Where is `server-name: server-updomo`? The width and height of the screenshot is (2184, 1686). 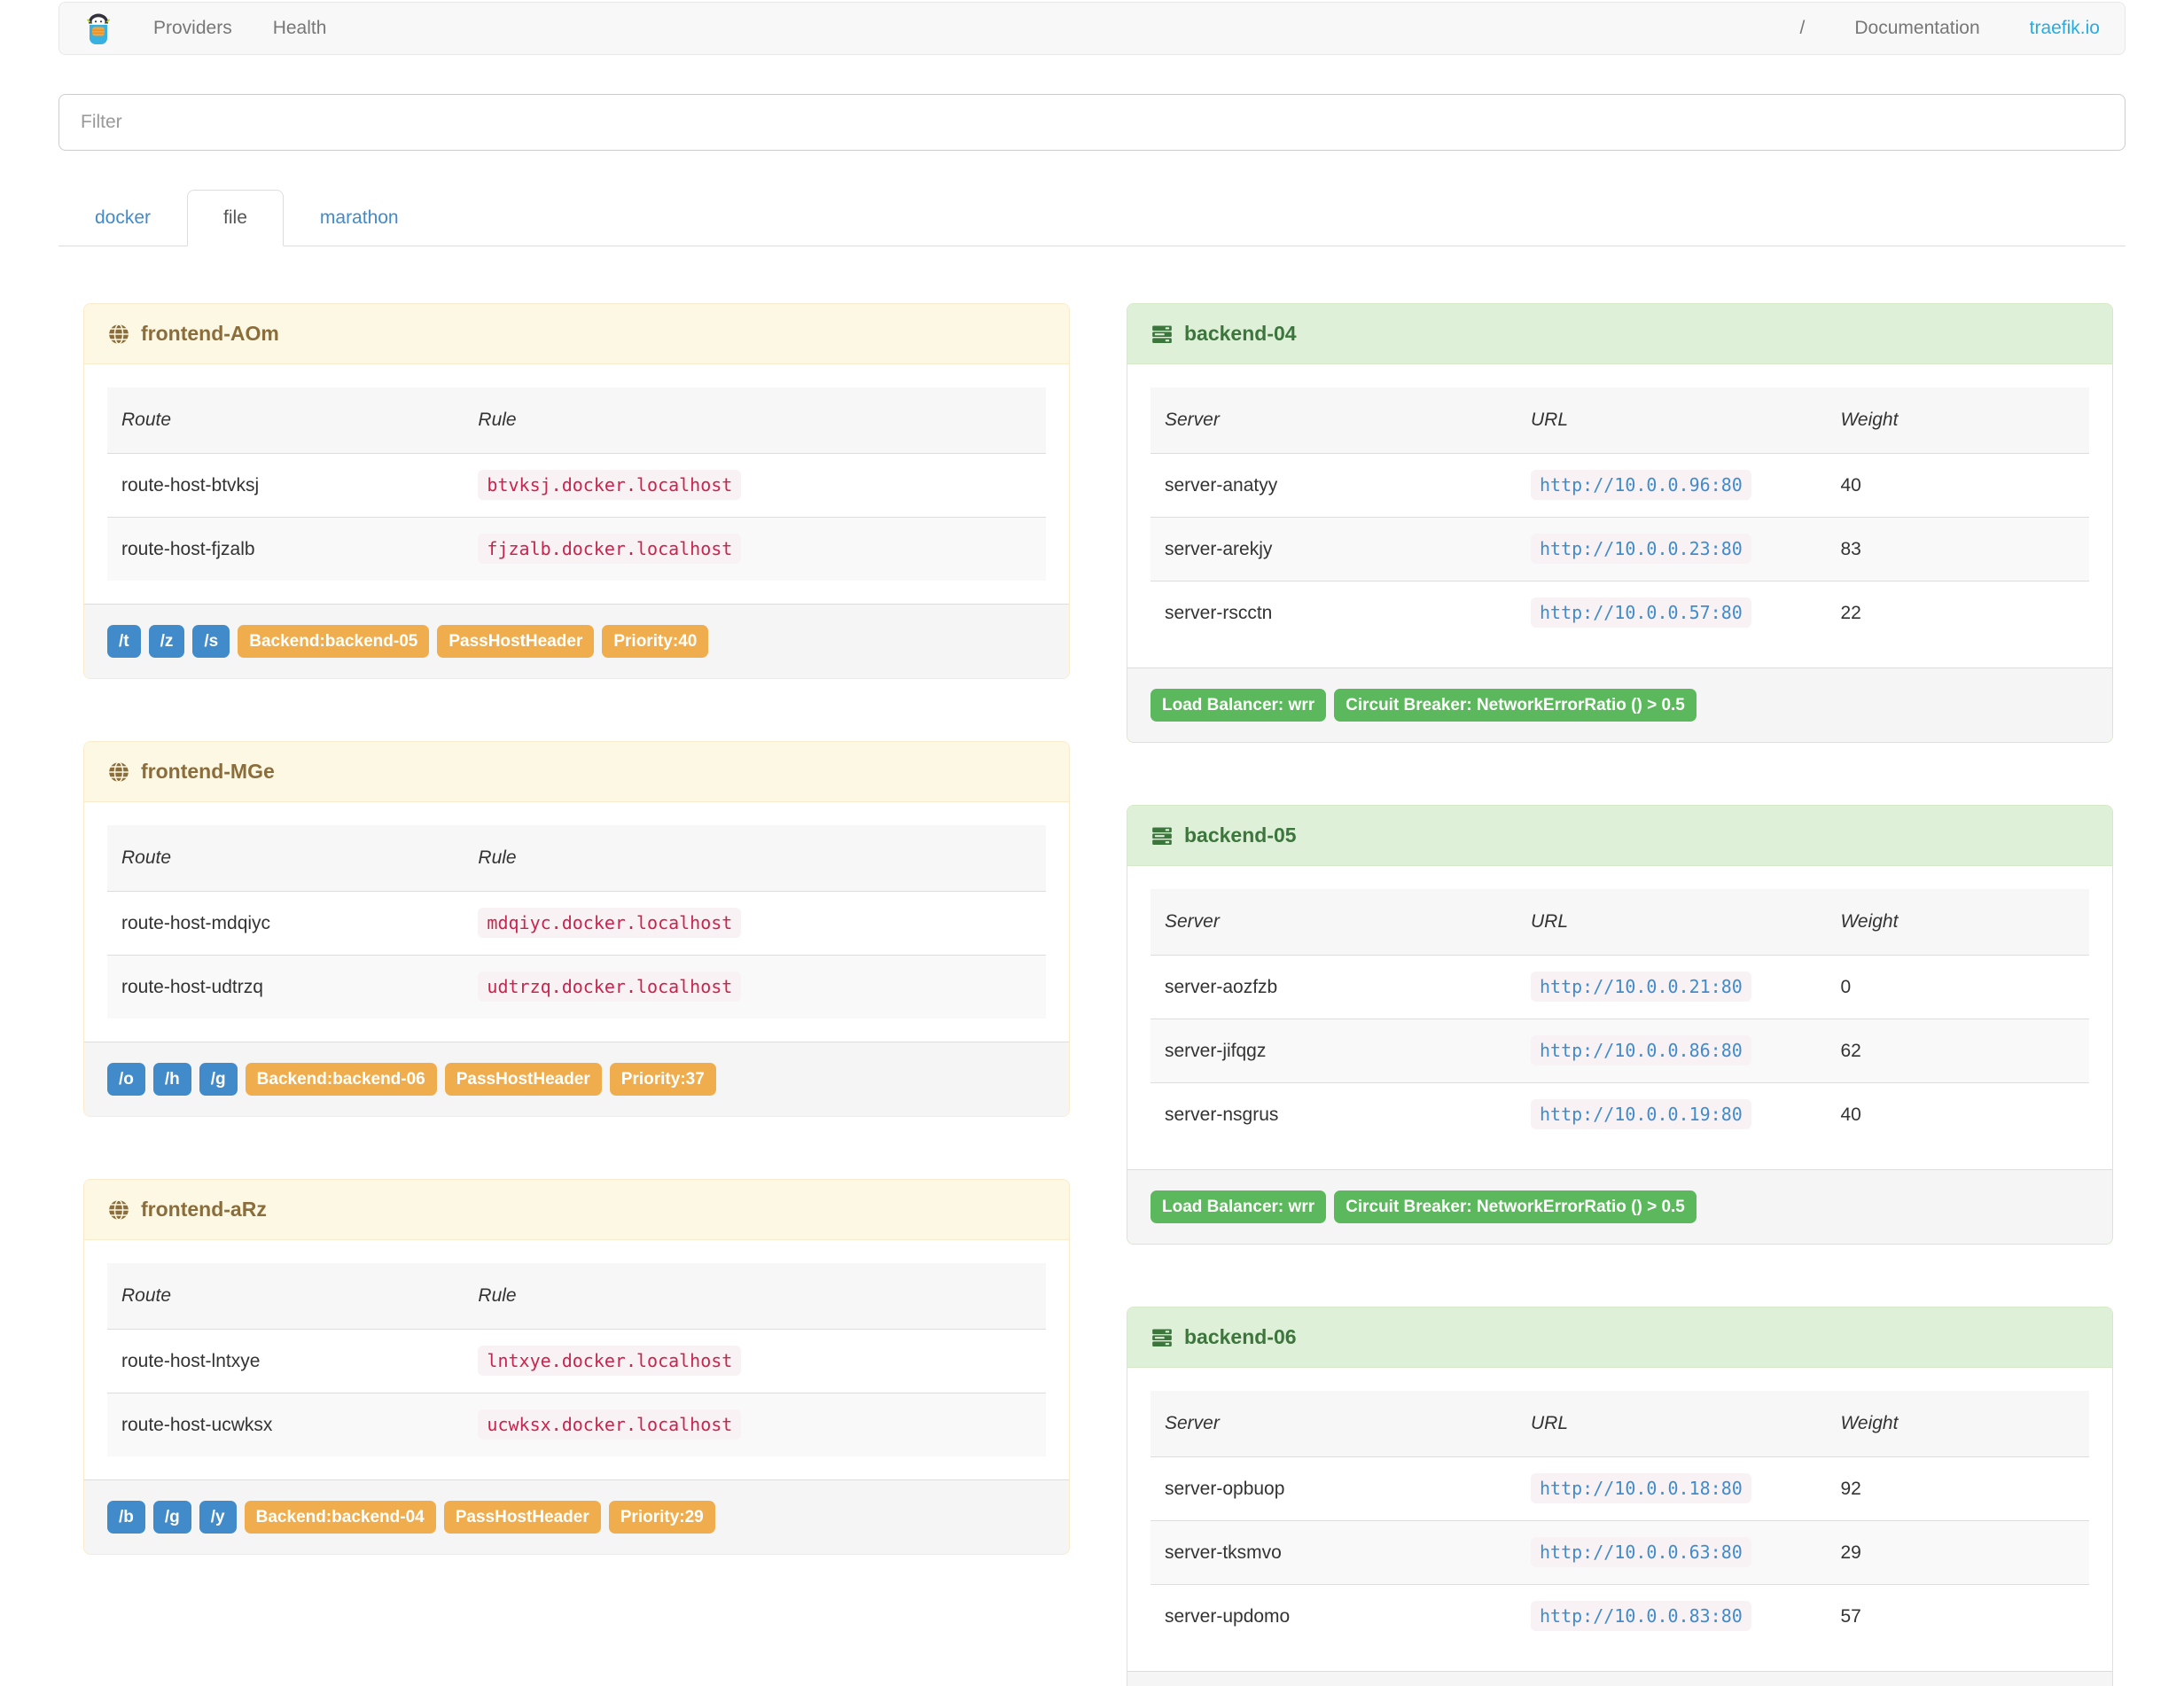 server-name: server-updomo is located at coordinates (1333, 1616).